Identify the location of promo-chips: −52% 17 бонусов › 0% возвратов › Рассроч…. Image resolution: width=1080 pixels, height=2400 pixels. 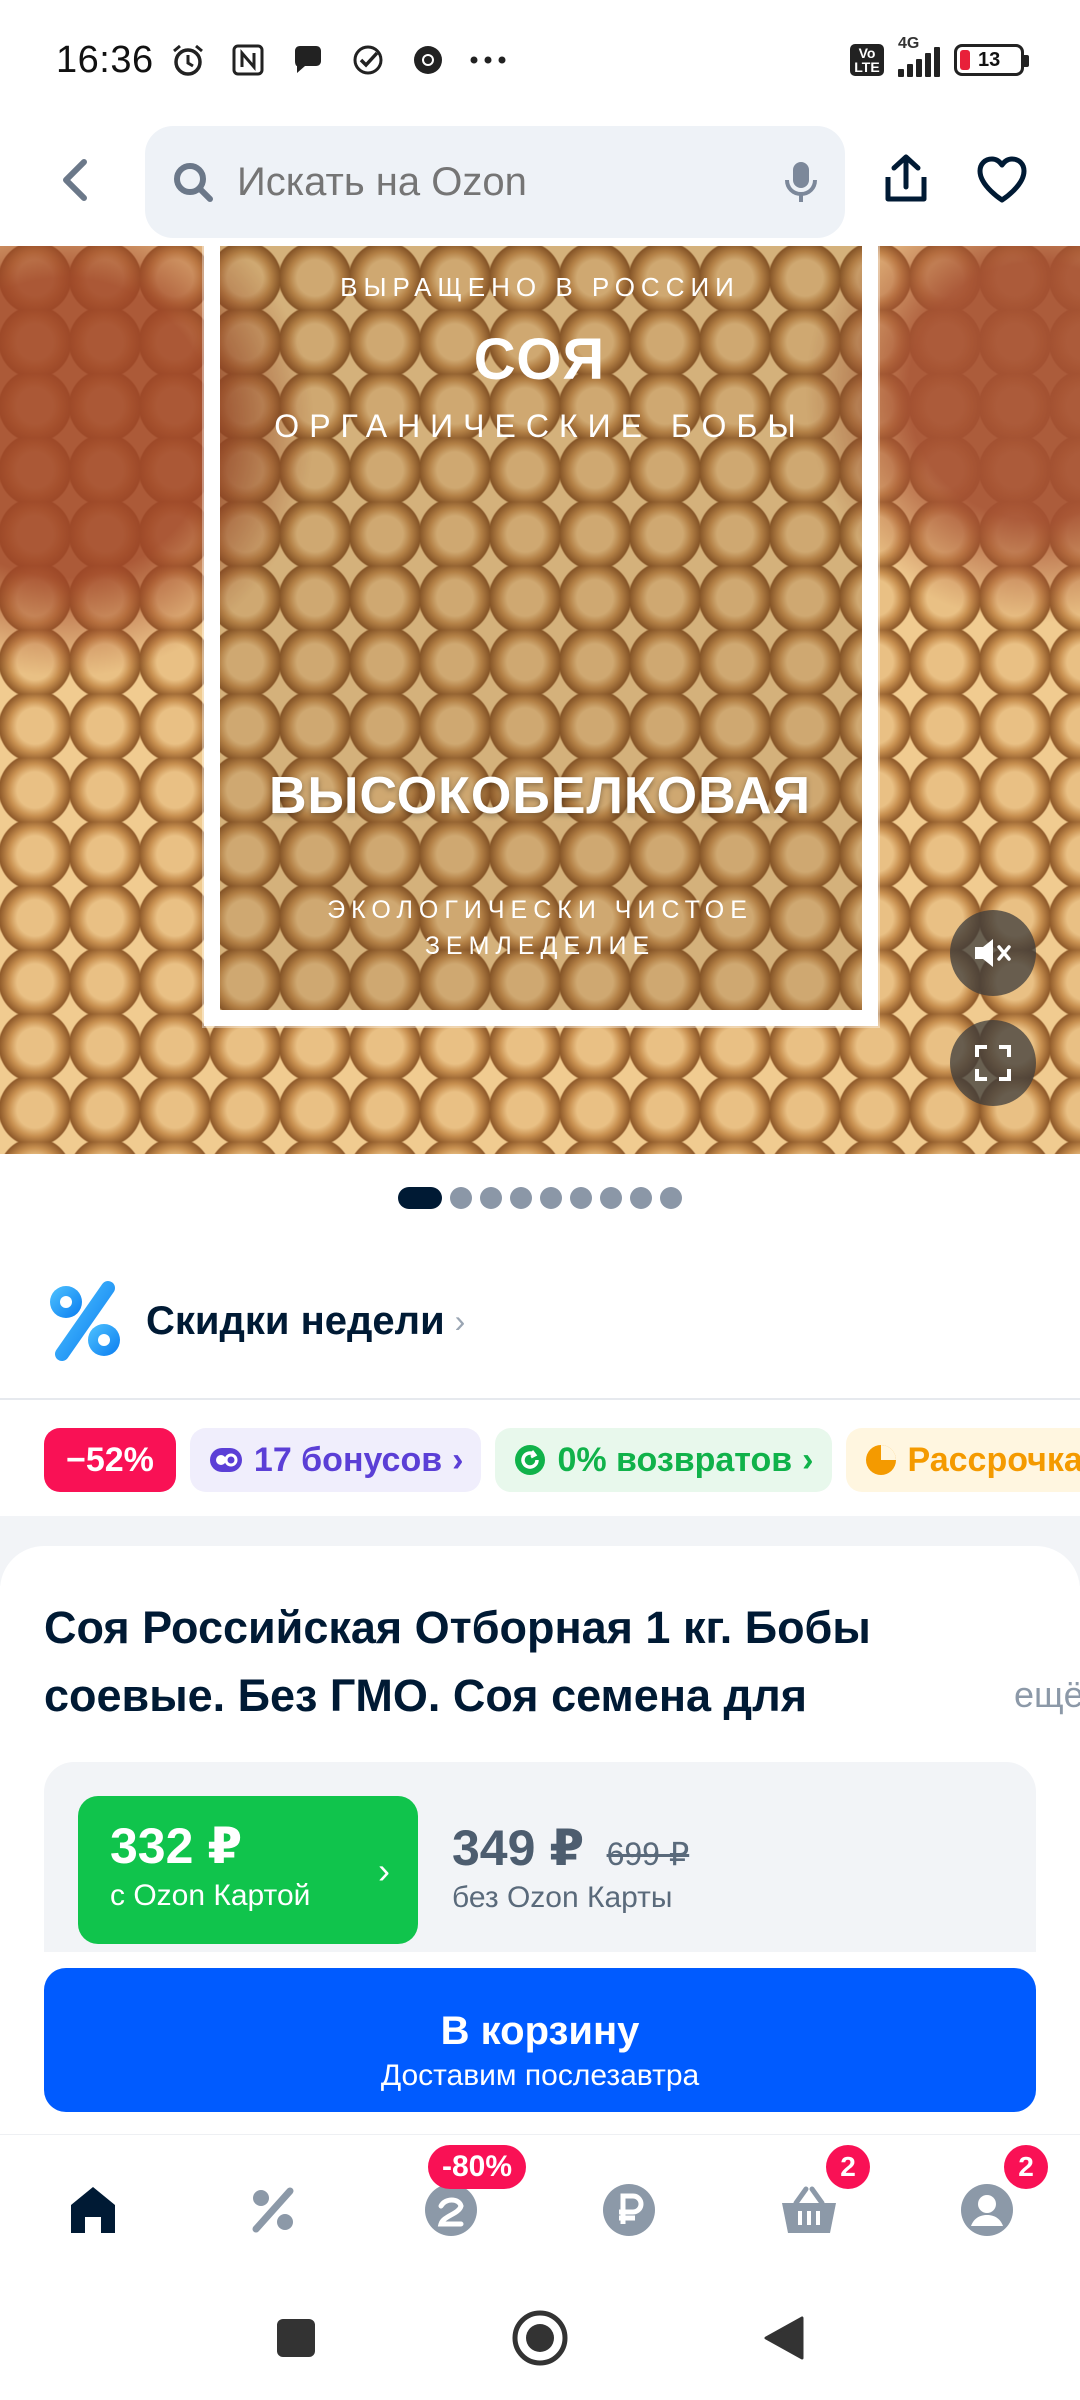
(562, 1460).